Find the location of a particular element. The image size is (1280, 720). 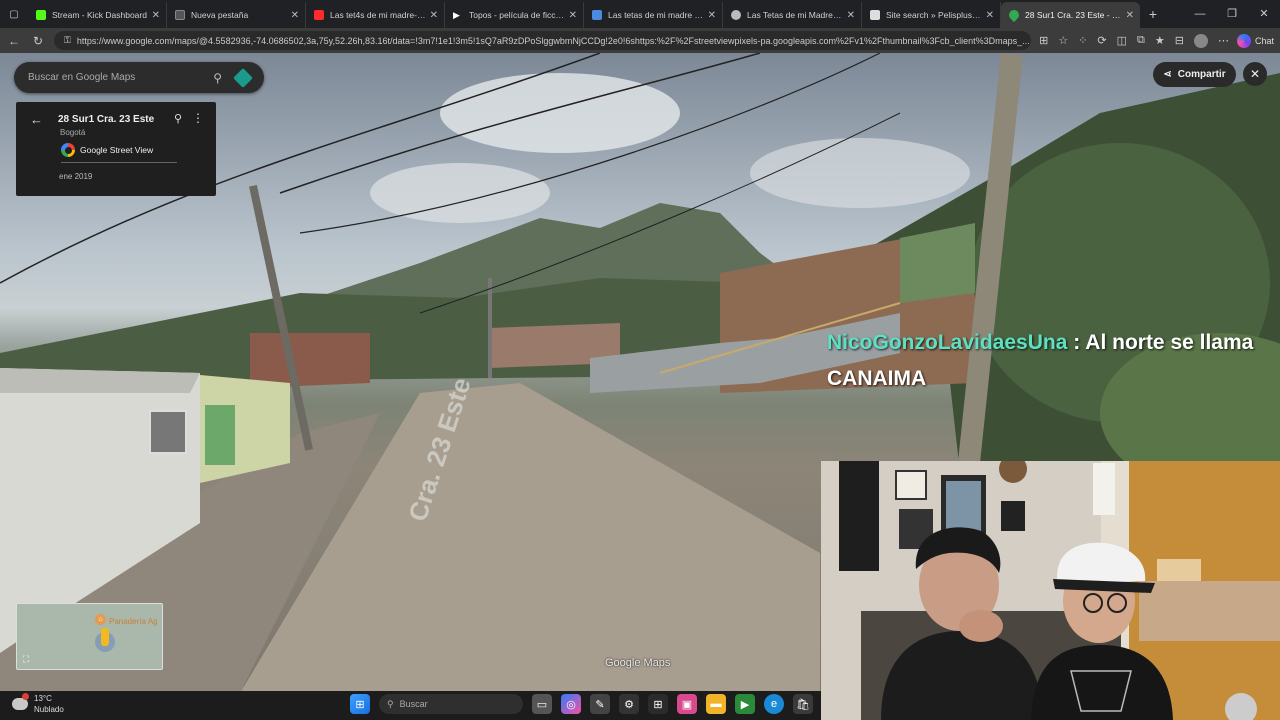

minimize-icon: — is located at coordinates (1200, 14).